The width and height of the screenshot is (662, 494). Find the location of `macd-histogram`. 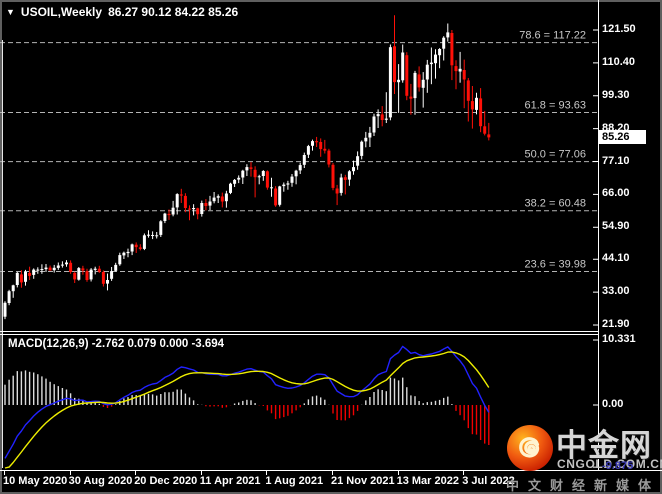

macd-histogram is located at coordinates (247, 407).